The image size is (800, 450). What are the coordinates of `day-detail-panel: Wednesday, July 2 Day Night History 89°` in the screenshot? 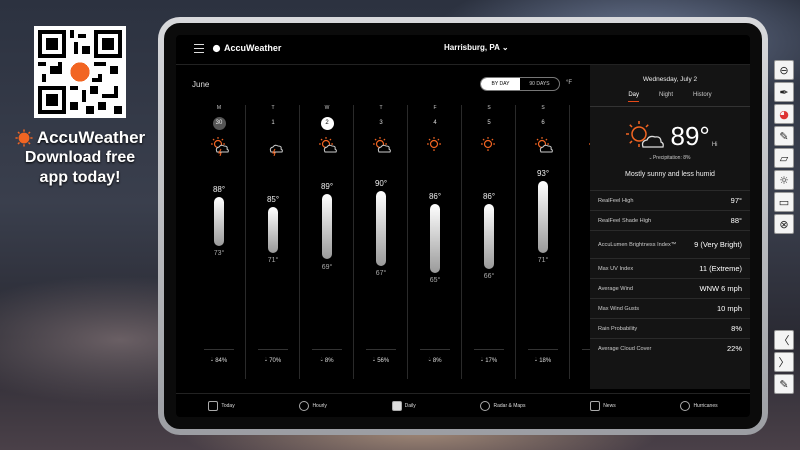 It's located at (670, 227).